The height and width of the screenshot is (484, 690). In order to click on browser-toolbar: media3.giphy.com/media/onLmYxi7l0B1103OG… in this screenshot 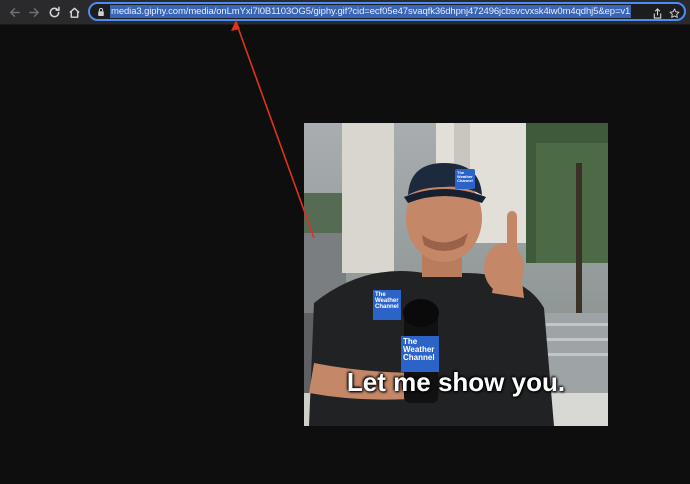, I will do `click(345, 12)`.